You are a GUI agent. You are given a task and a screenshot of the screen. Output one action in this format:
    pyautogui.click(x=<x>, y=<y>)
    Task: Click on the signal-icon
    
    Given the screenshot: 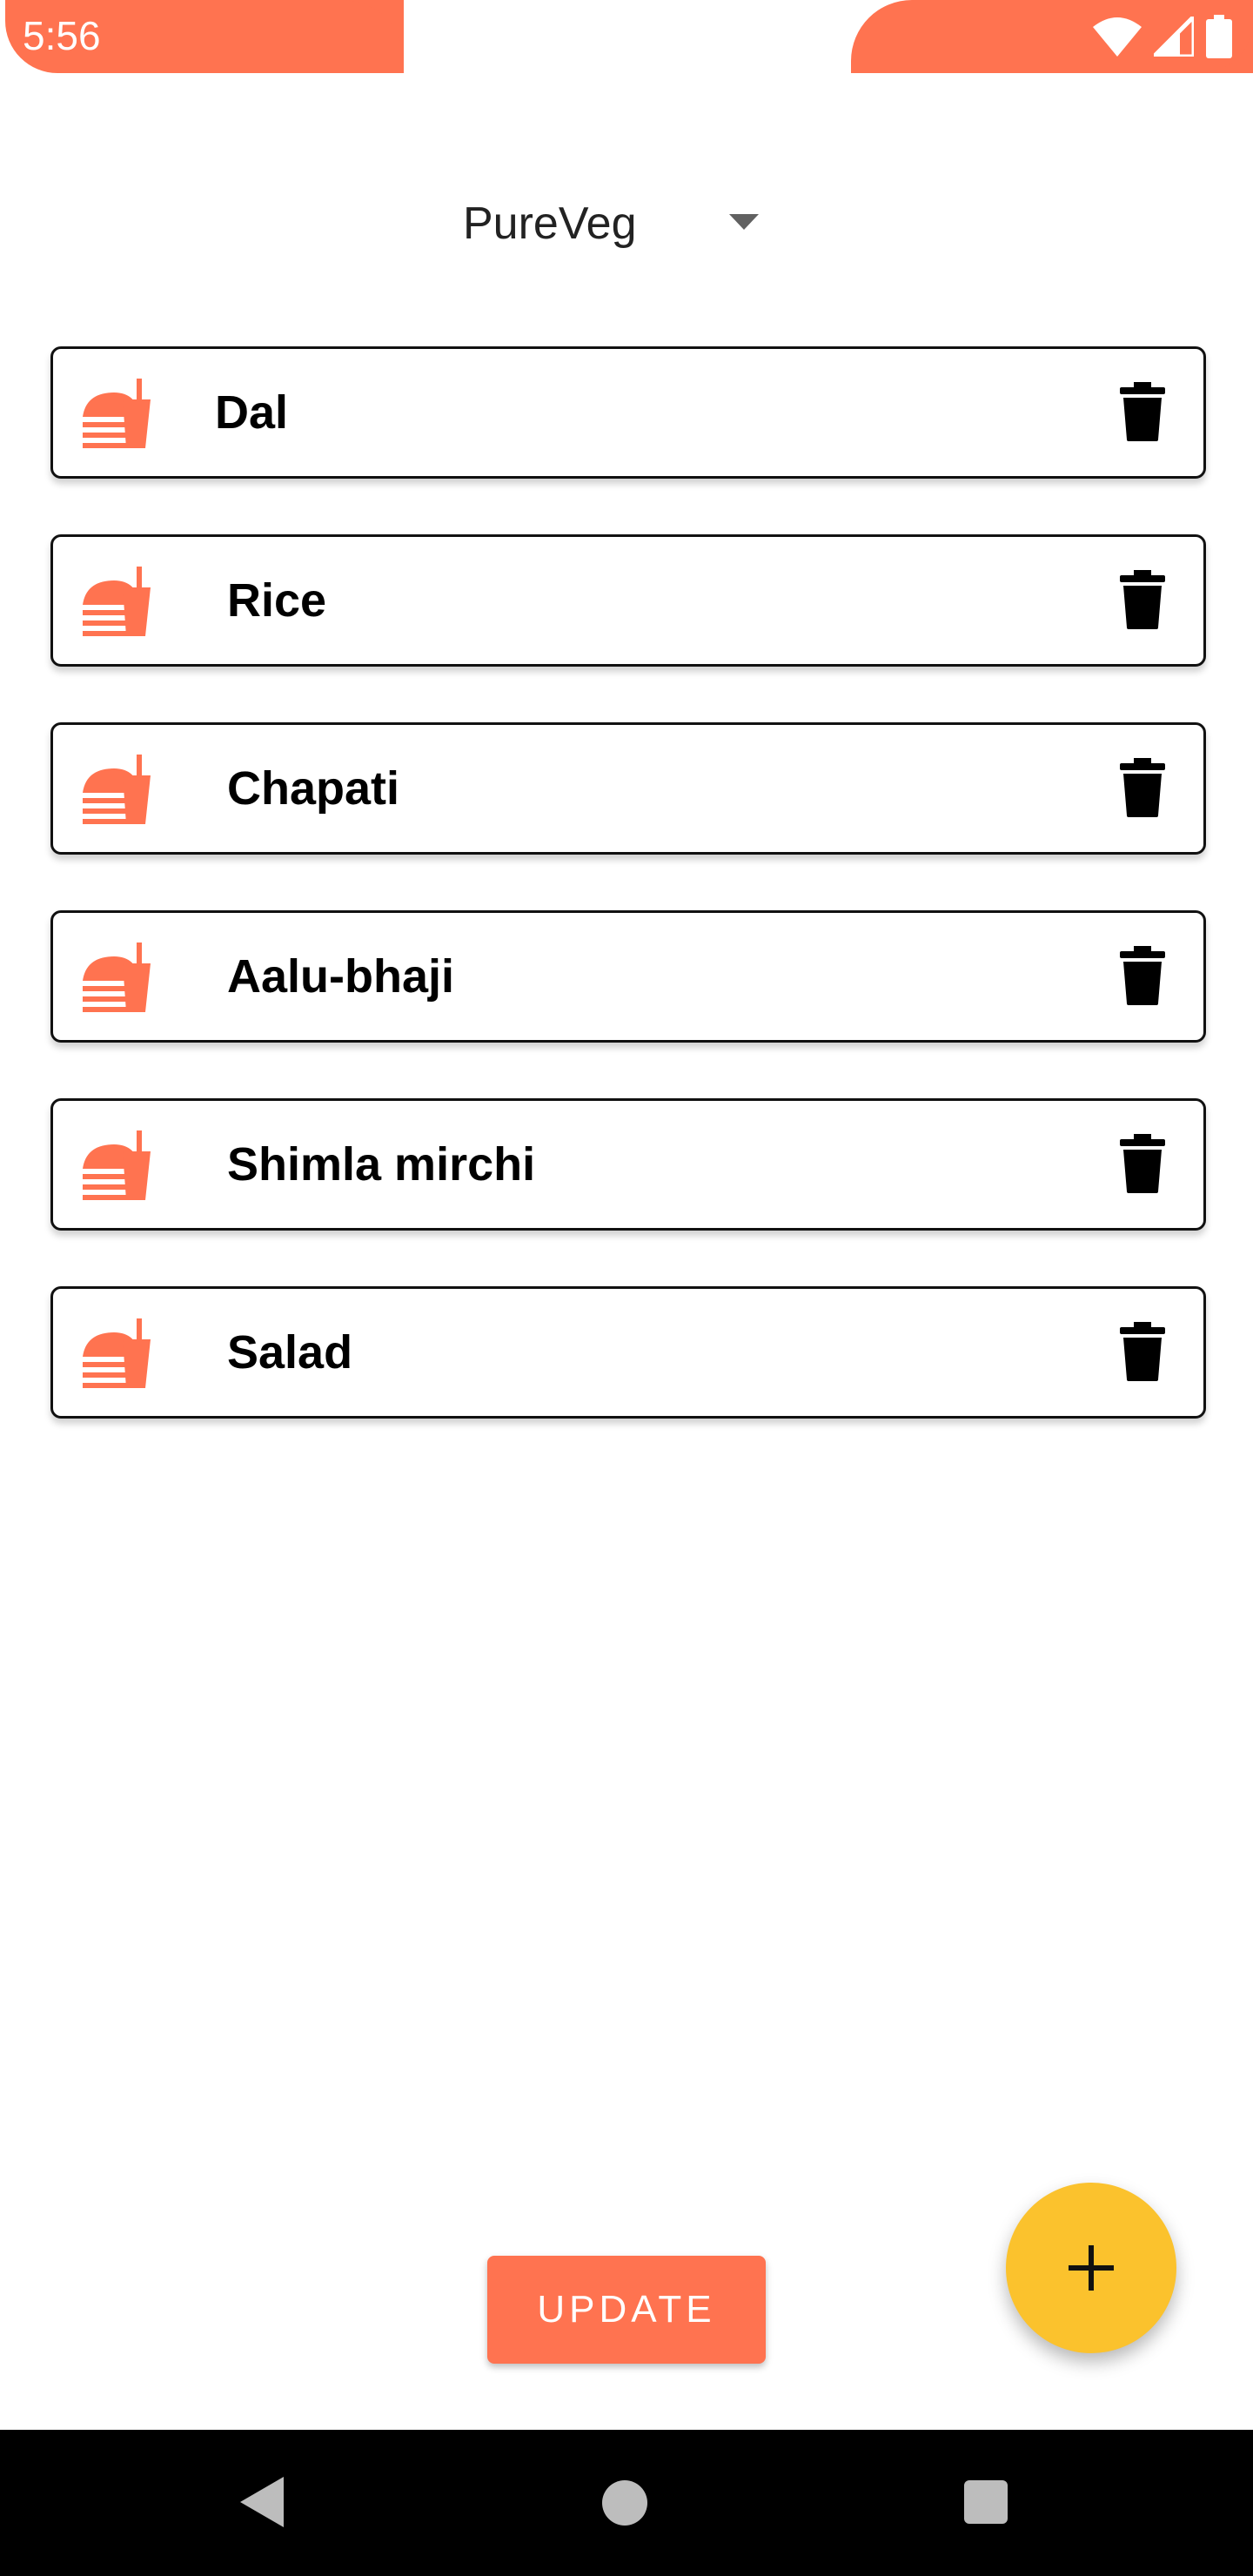 What is the action you would take?
    pyautogui.click(x=1174, y=37)
    